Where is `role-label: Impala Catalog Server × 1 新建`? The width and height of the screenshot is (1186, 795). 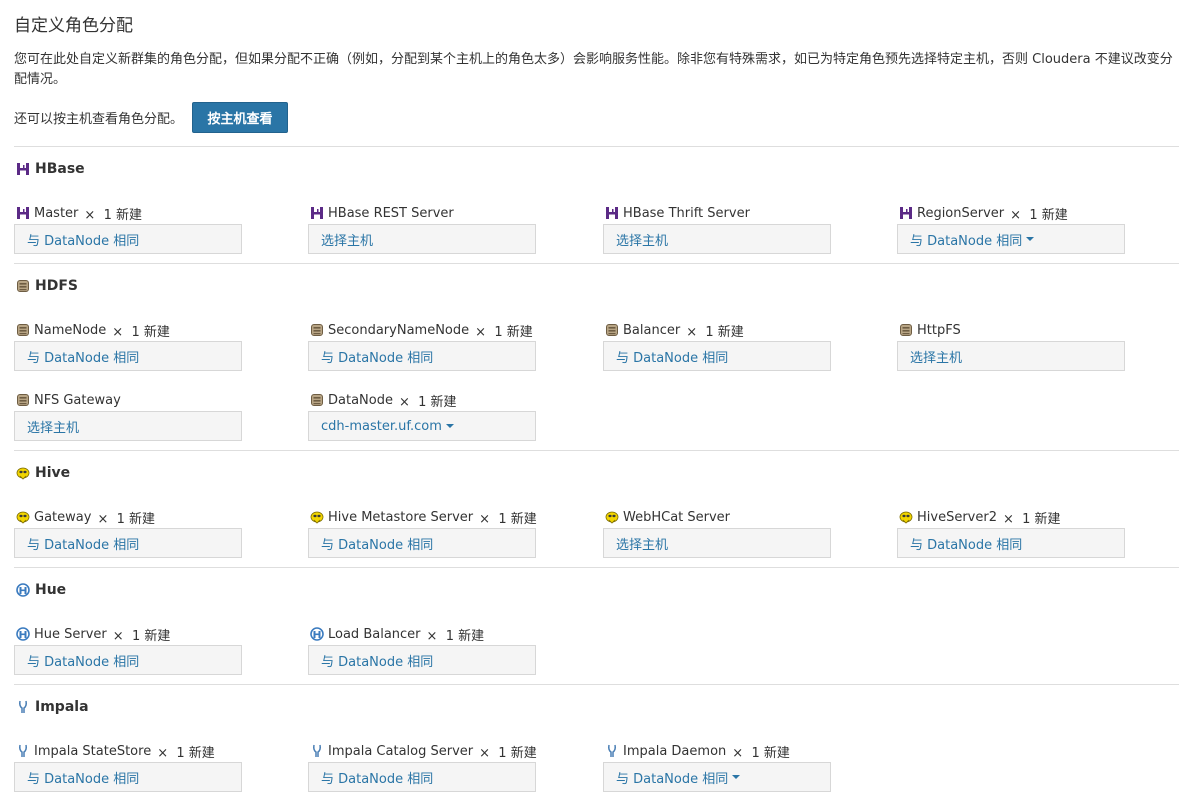 role-label: Impala Catalog Server × 1 新建 is located at coordinates (423, 752).